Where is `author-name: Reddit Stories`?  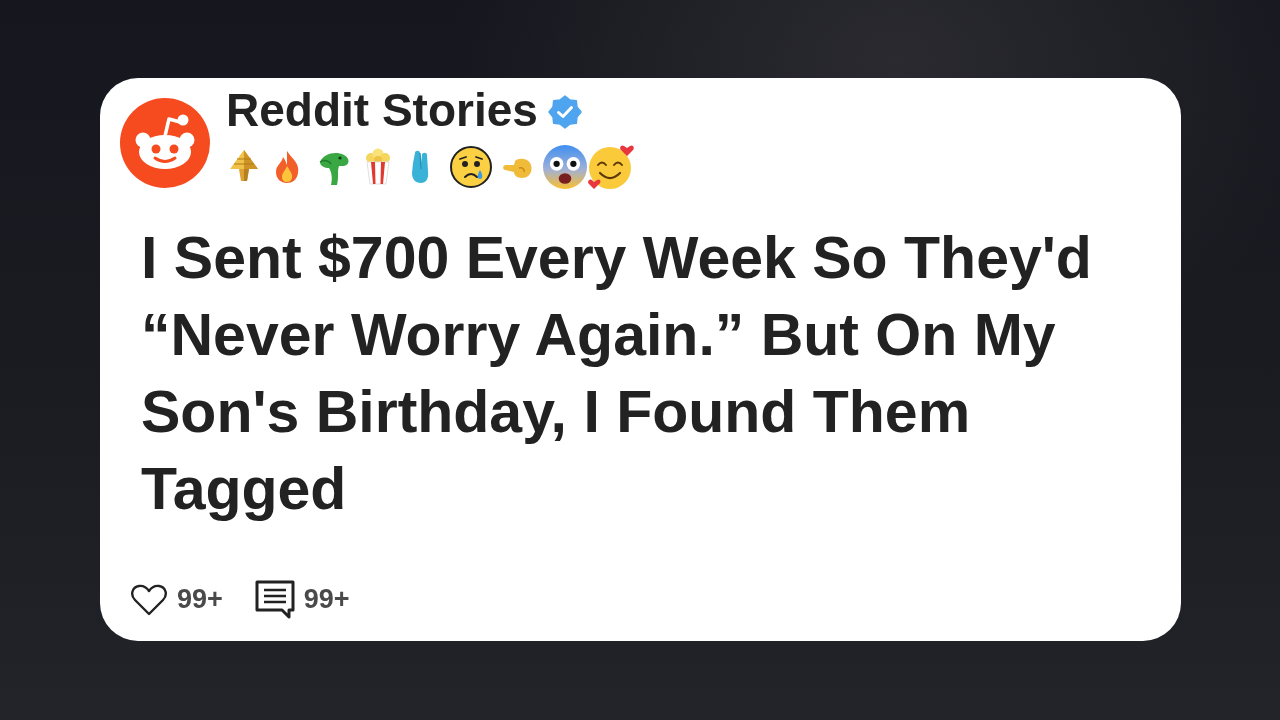 author-name: Reddit Stories is located at coordinates (382, 110).